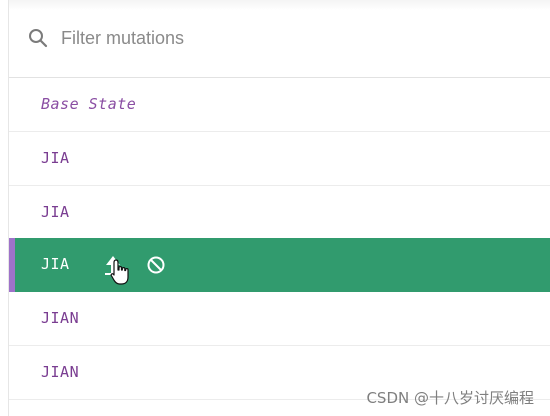  Describe the element at coordinates (279, 265) in the screenshot. I see `list-item-mutation-selected: JIA` at that location.